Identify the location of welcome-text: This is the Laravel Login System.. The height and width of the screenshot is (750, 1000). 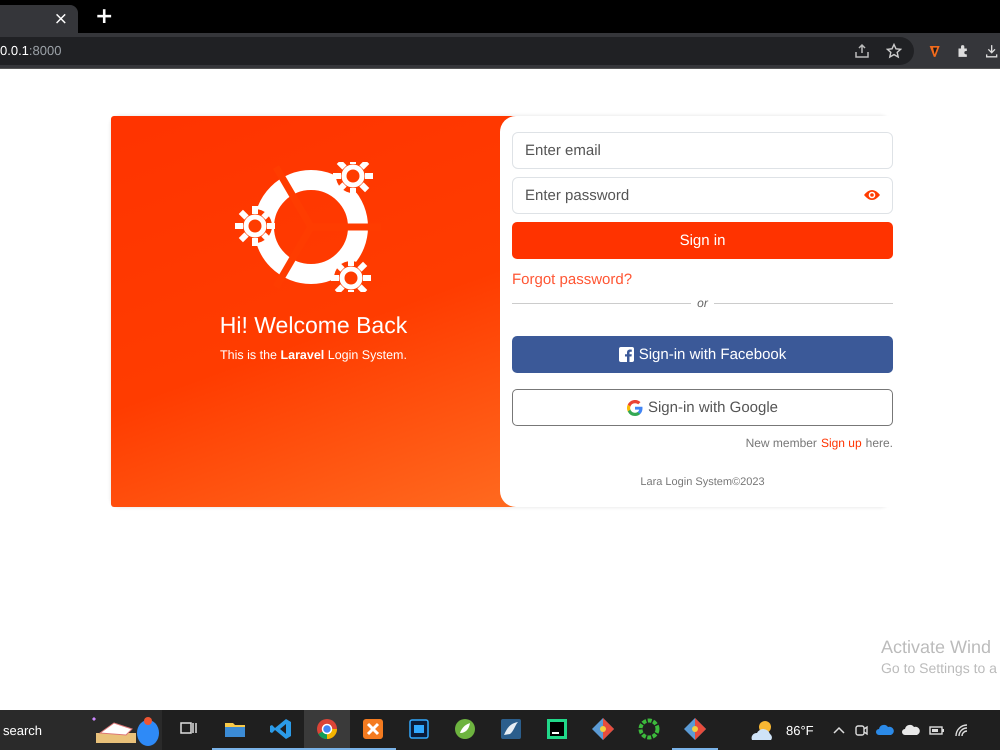
(313, 355).